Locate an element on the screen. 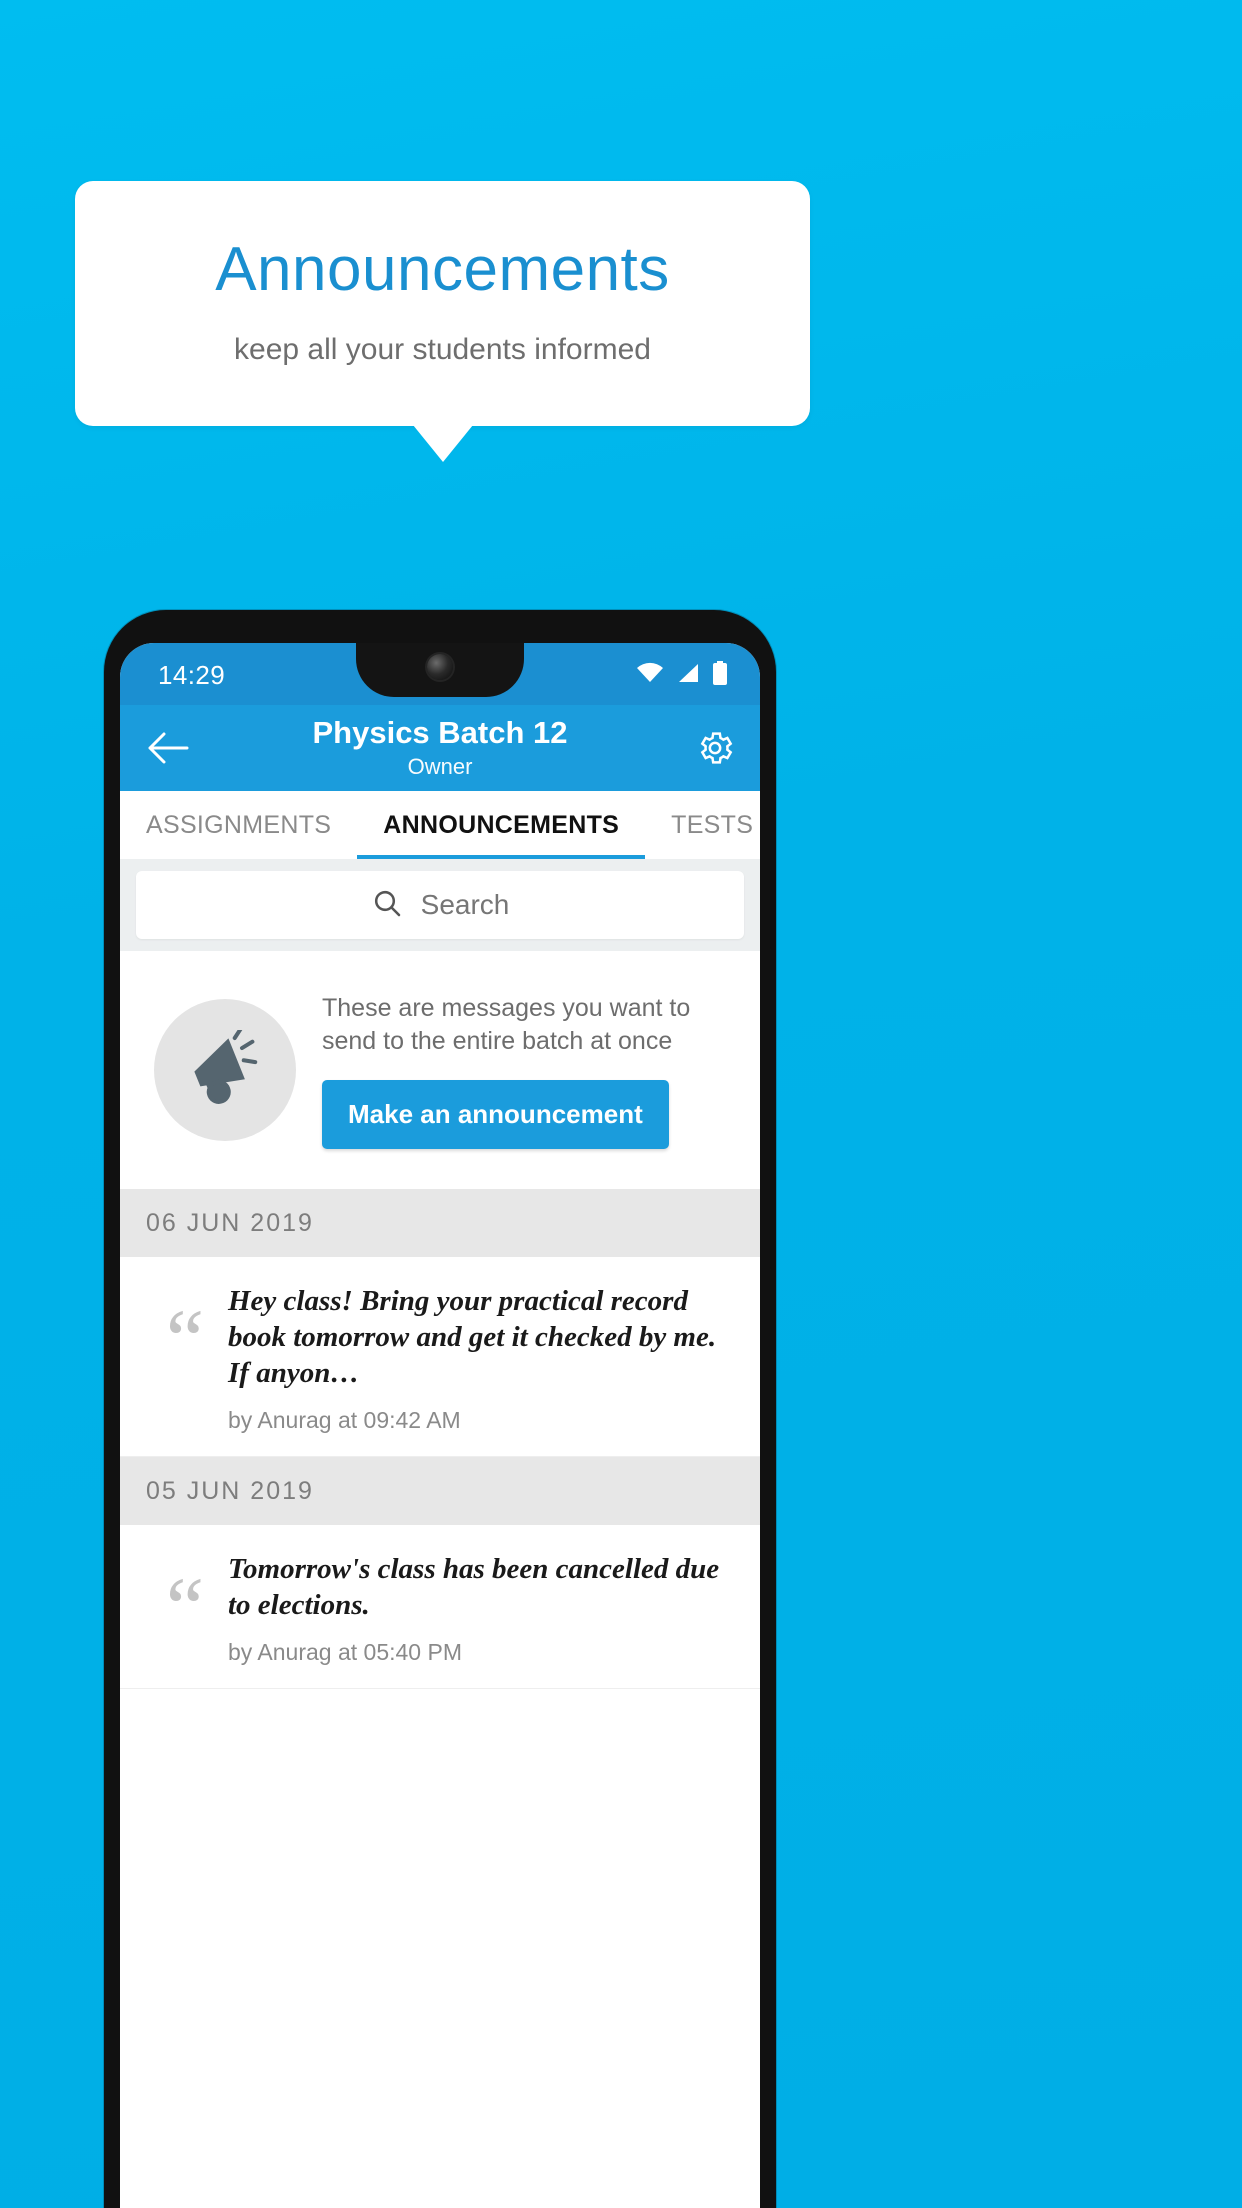 The height and width of the screenshot is (2208, 1242). date-header: 06 JUN 2019 is located at coordinates (440, 1223).